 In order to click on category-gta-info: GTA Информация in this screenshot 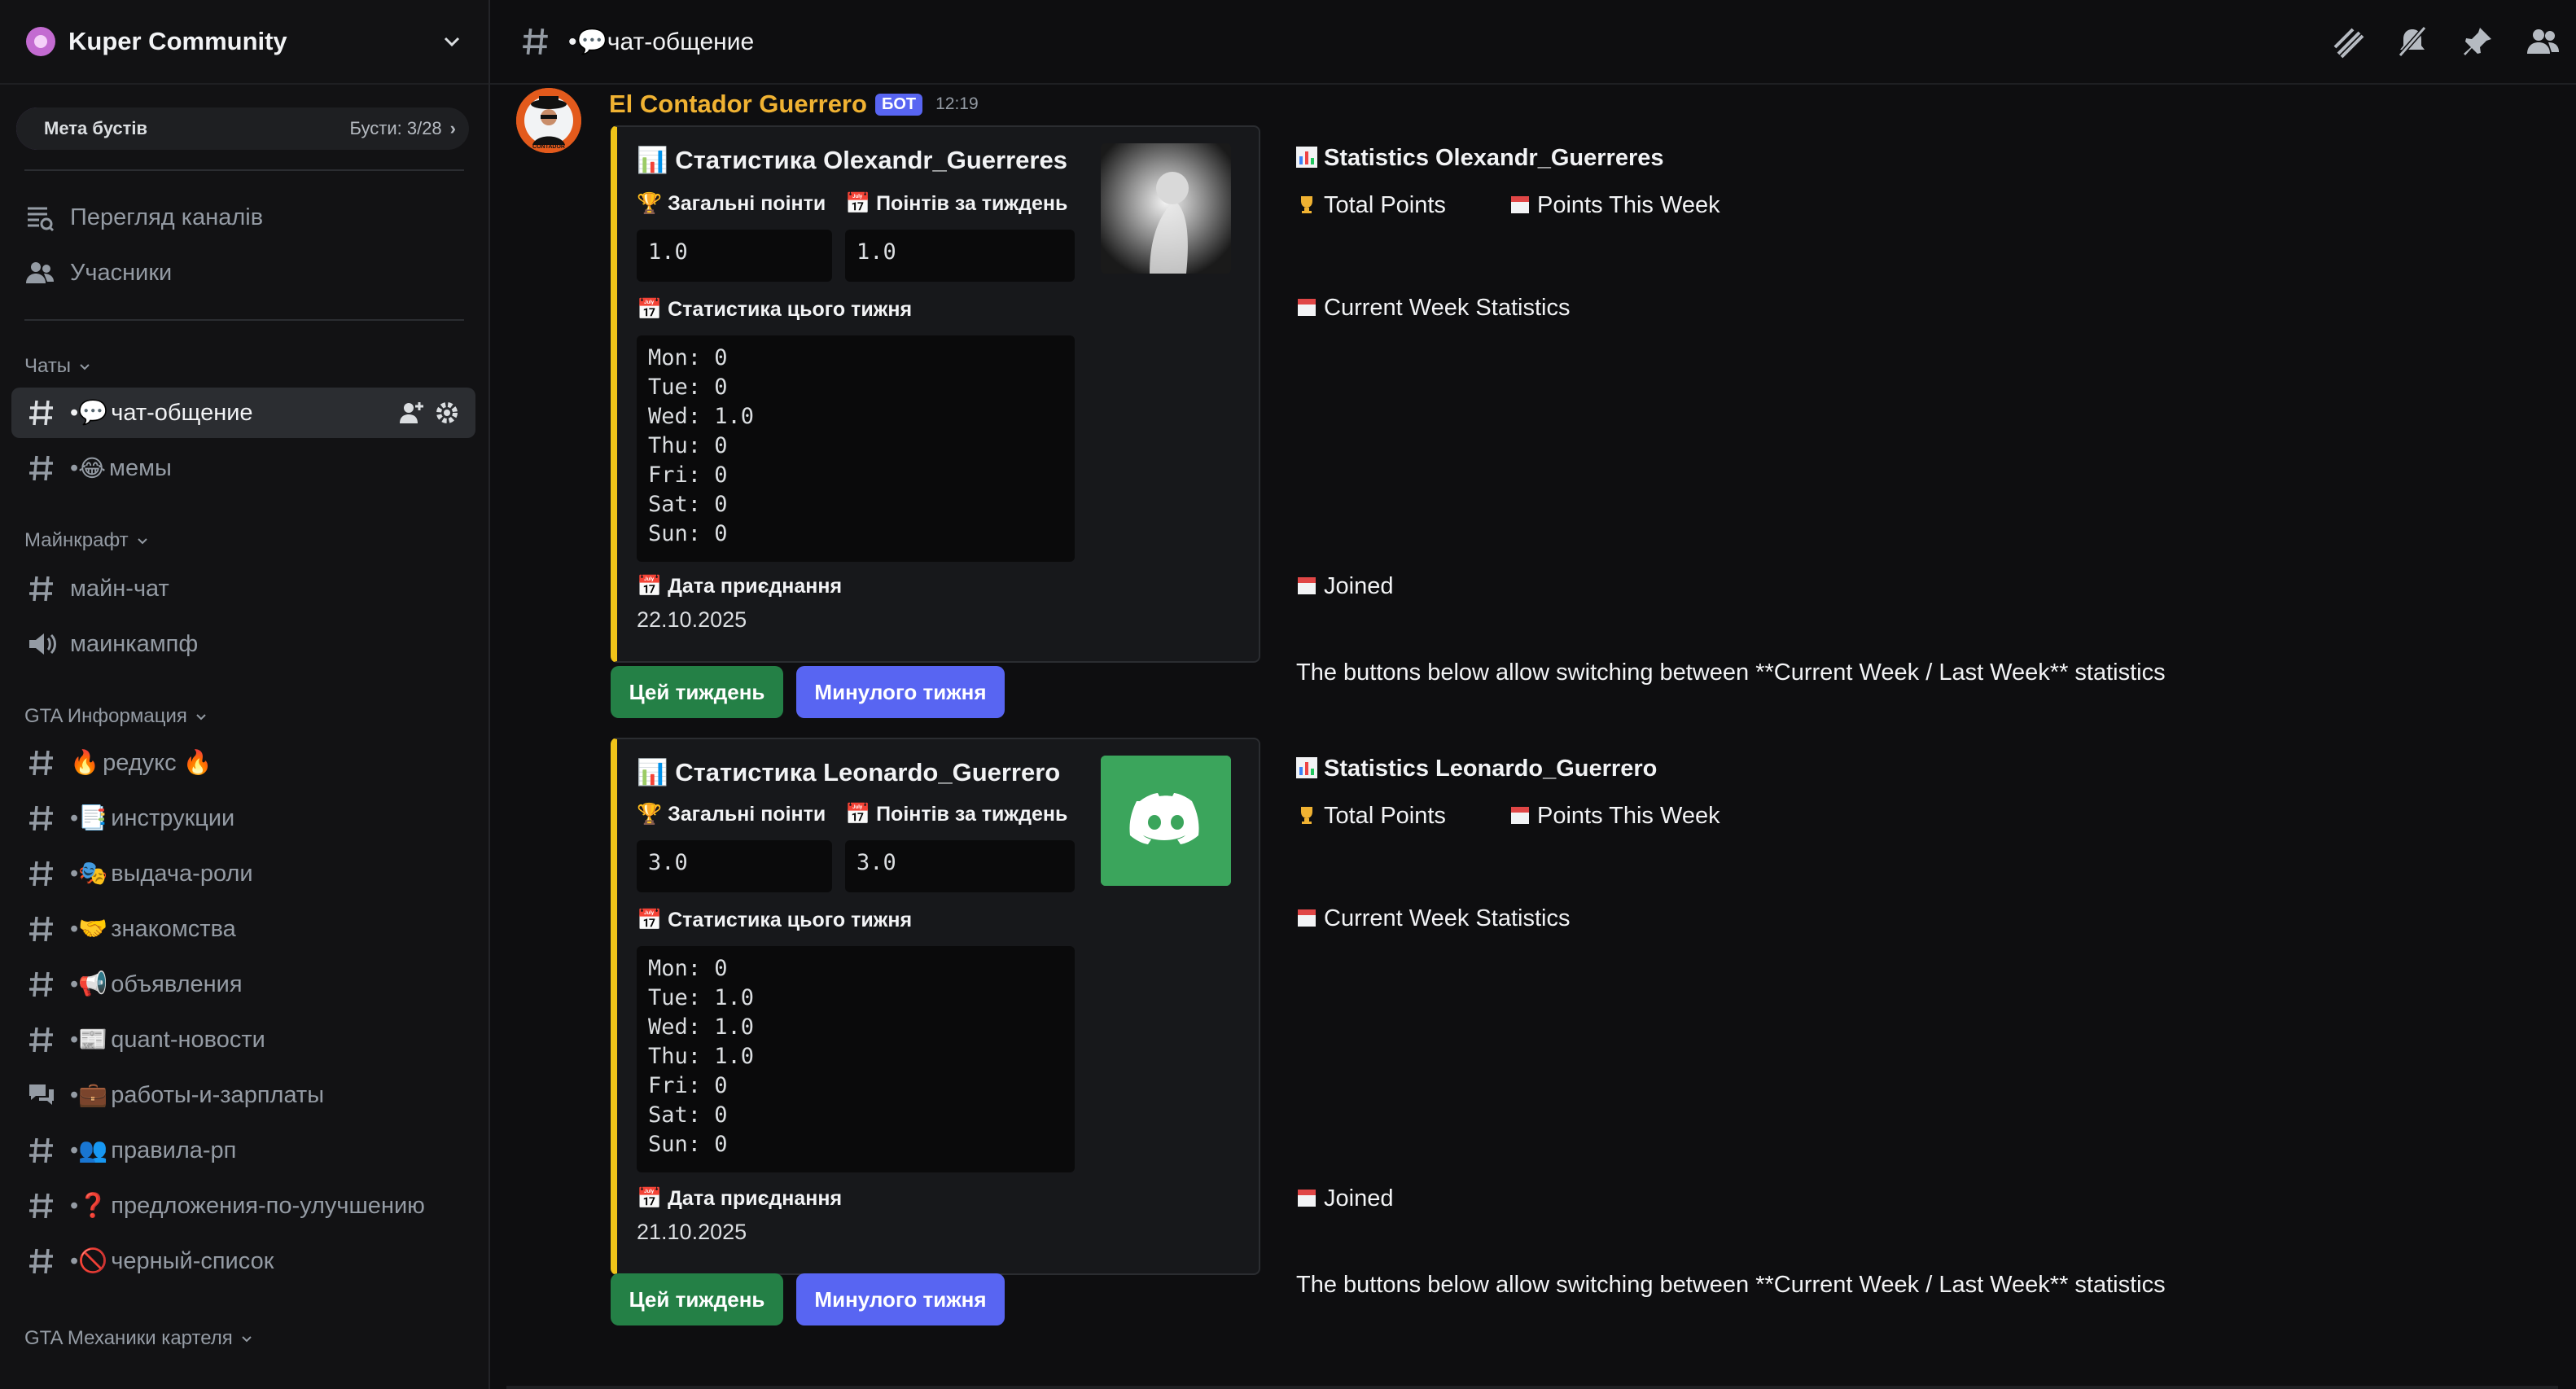, I will do `click(116, 717)`.